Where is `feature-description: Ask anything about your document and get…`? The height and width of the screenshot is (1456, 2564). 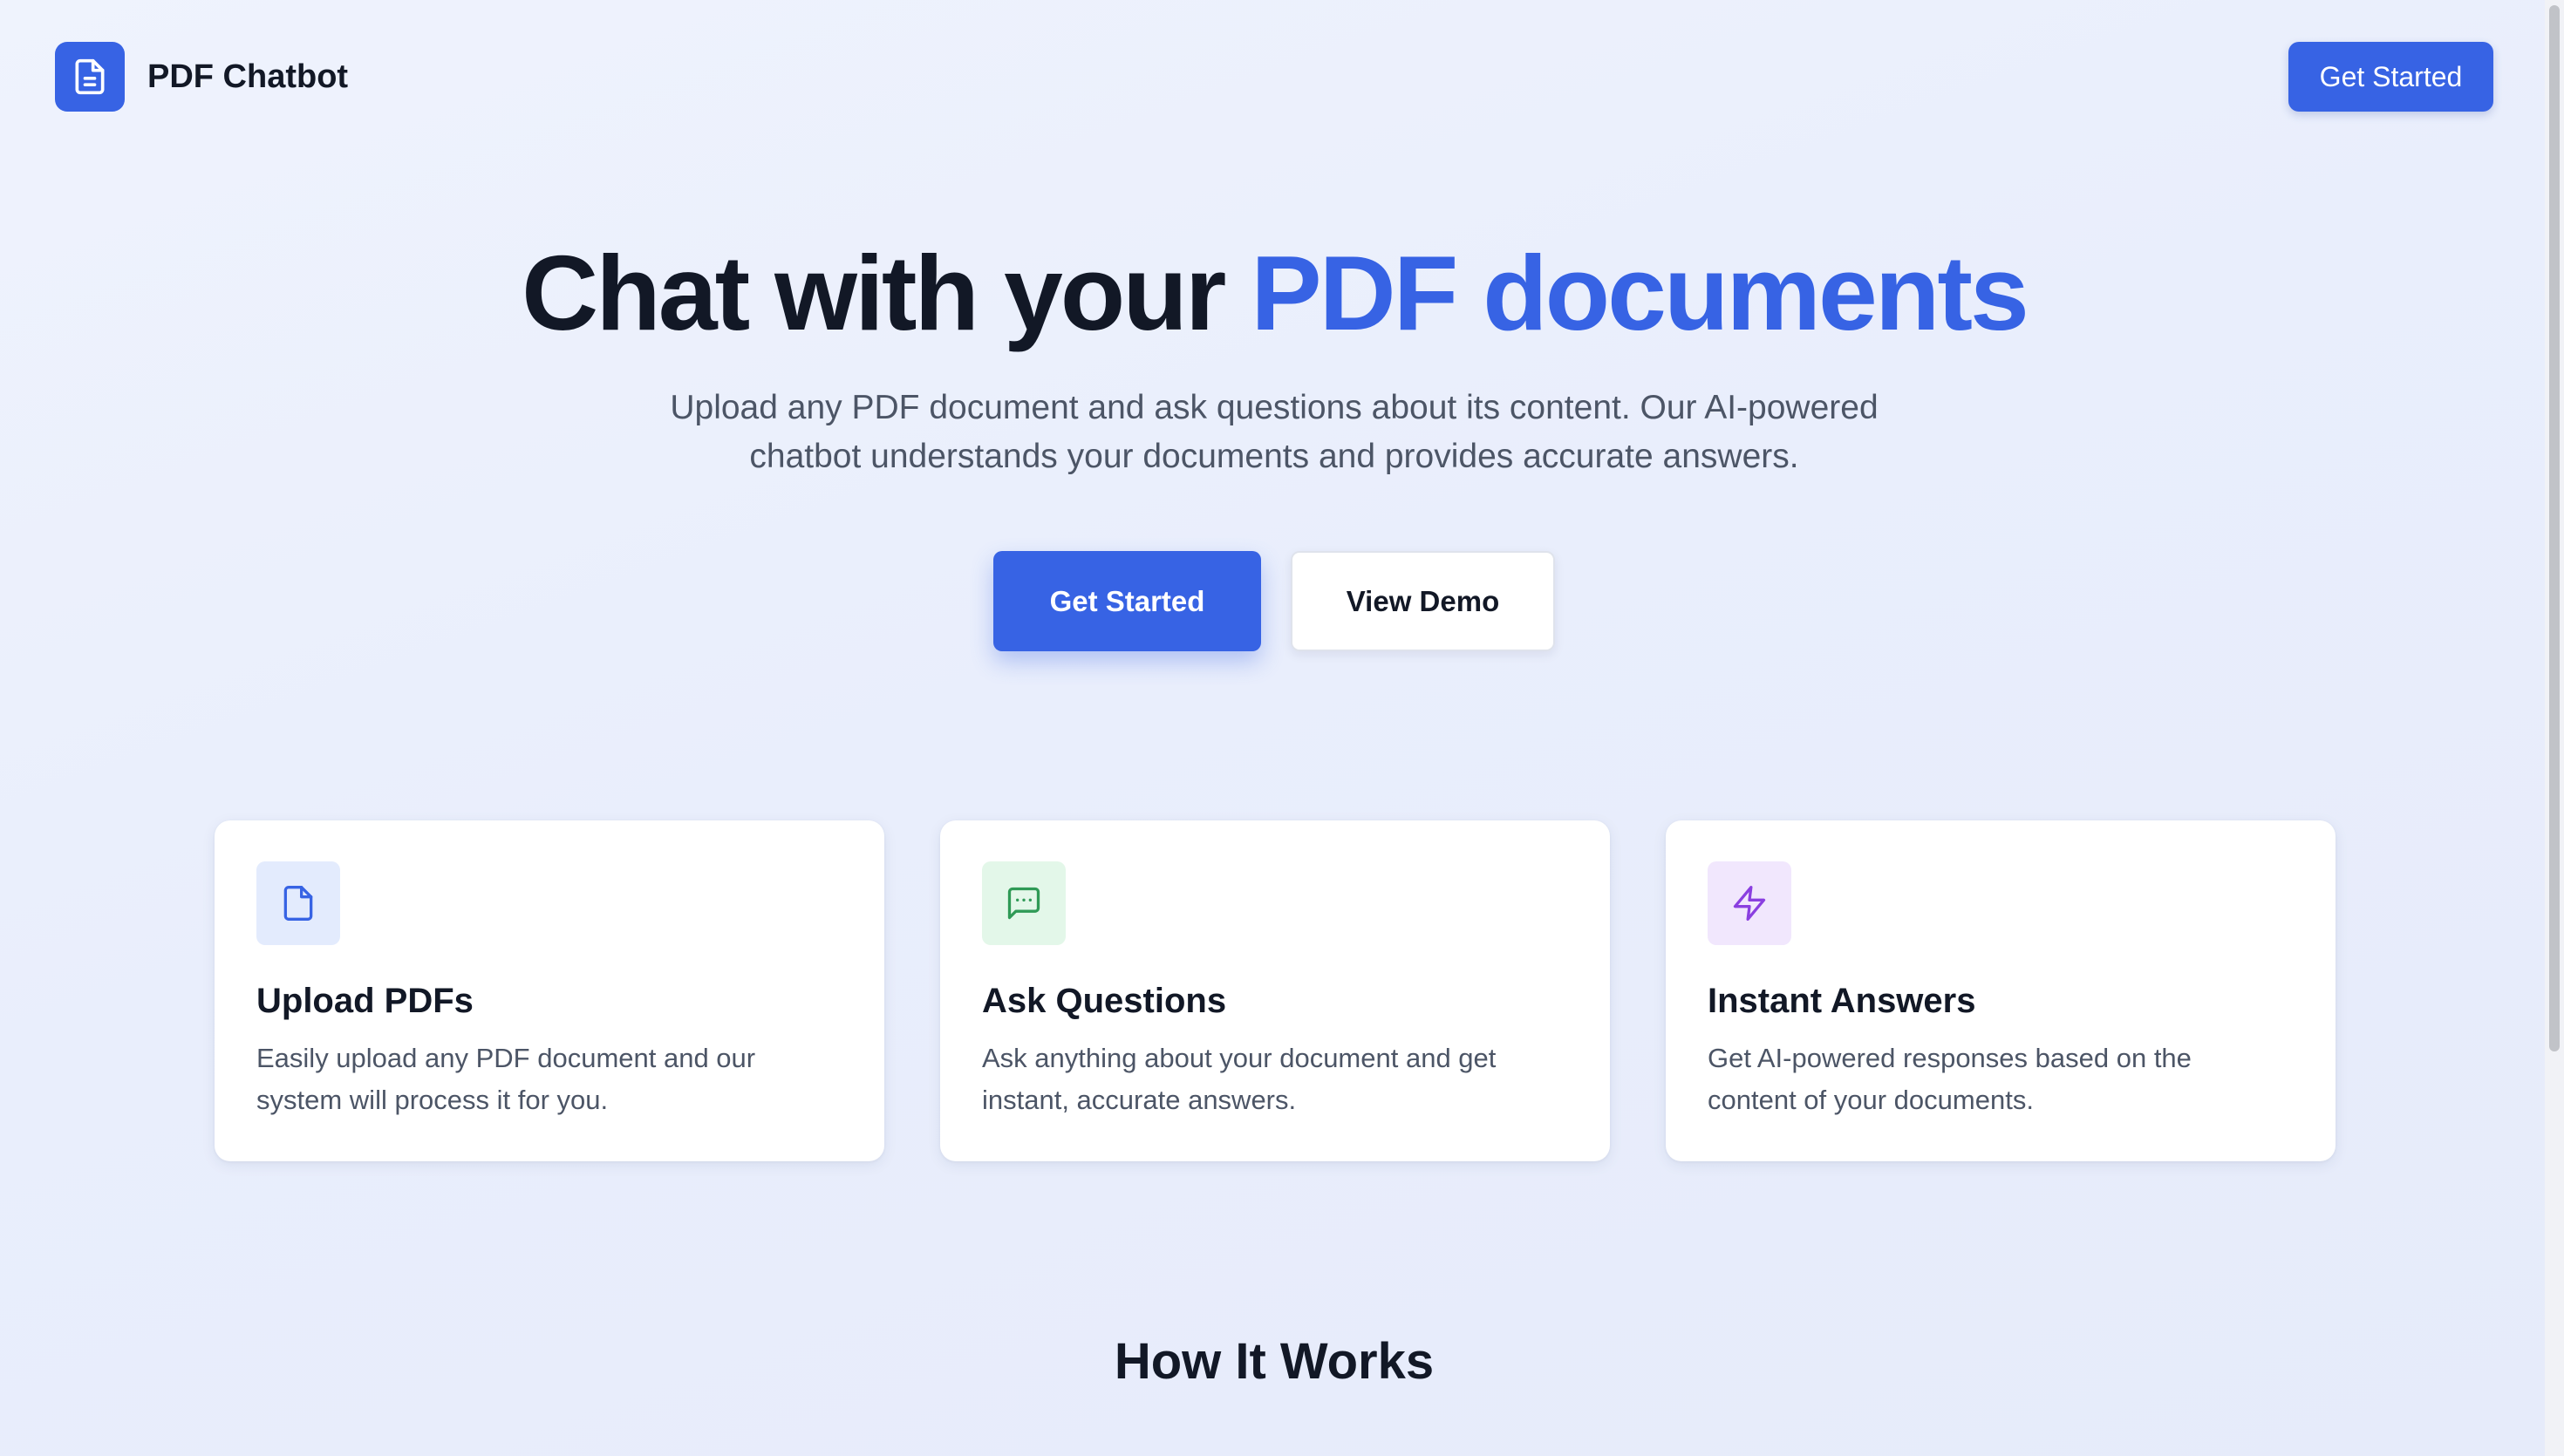 feature-description: Ask anything about your document and get… is located at coordinates (1239, 1079).